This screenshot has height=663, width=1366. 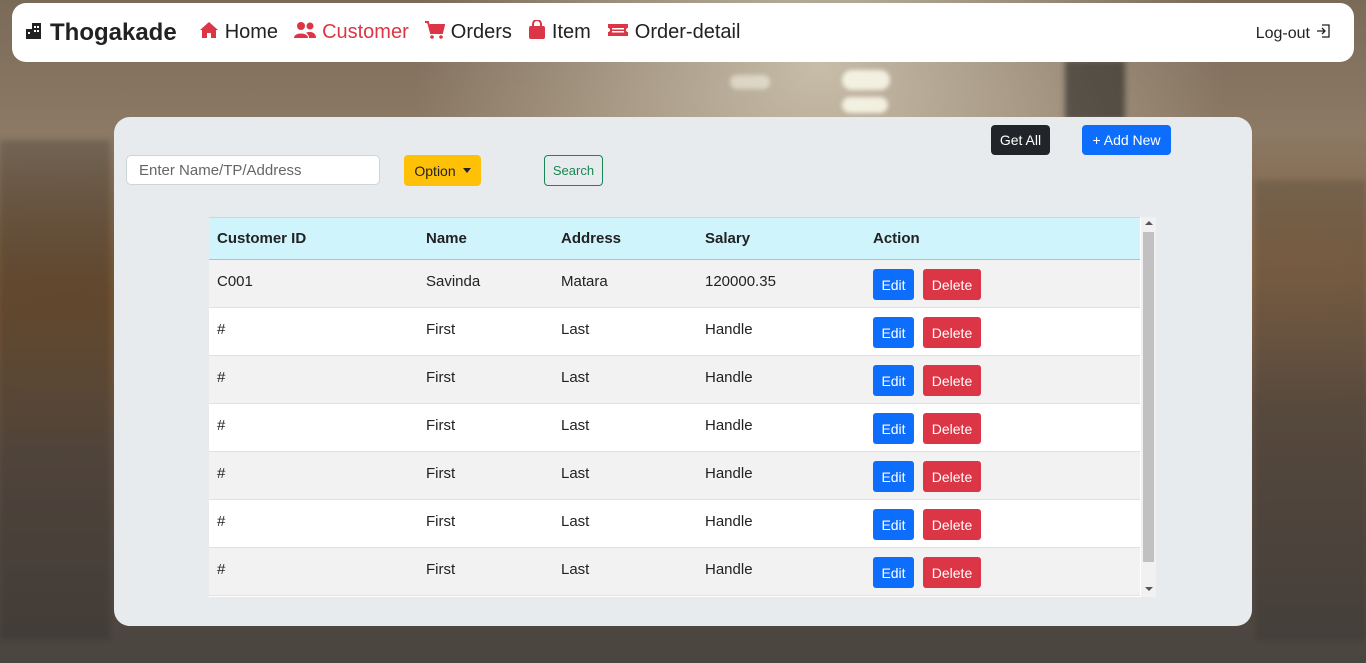 I want to click on nav-item-label: Orders, so click(x=481, y=32).